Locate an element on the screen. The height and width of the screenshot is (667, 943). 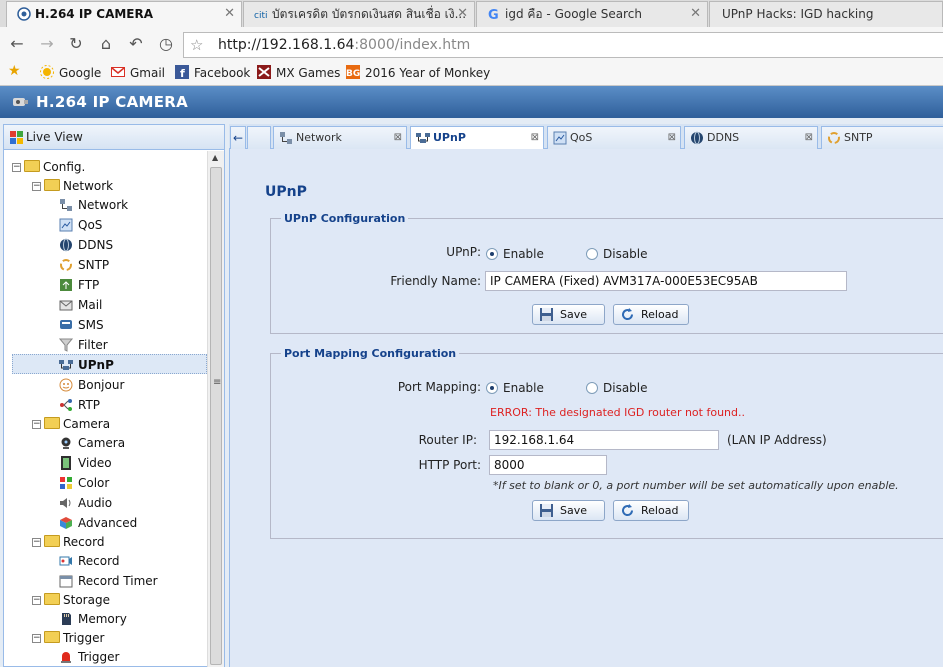
back-icon: ← is located at coordinates (17, 44).